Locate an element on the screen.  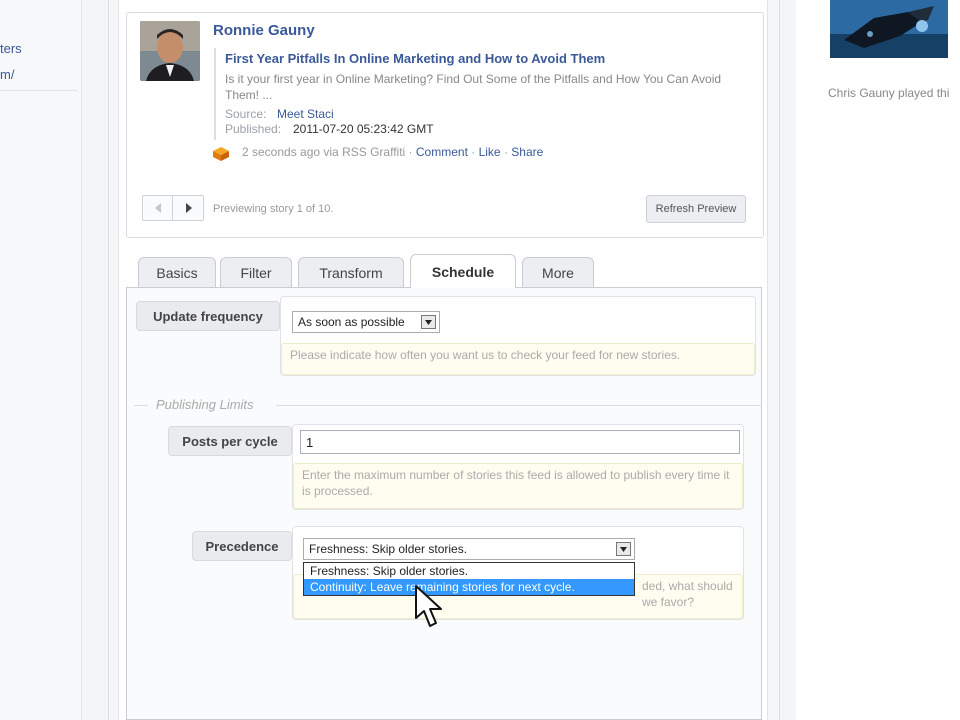
rss-graffiti-icon is located at coordinates (221, 154).